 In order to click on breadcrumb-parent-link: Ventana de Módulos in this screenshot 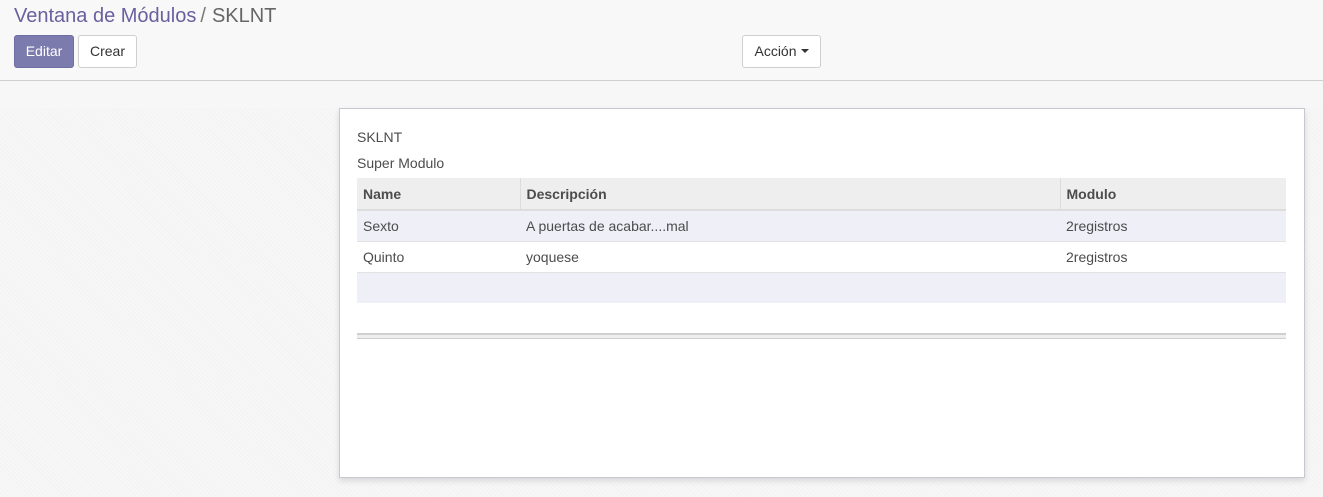, I will do `click(105, 16)`.